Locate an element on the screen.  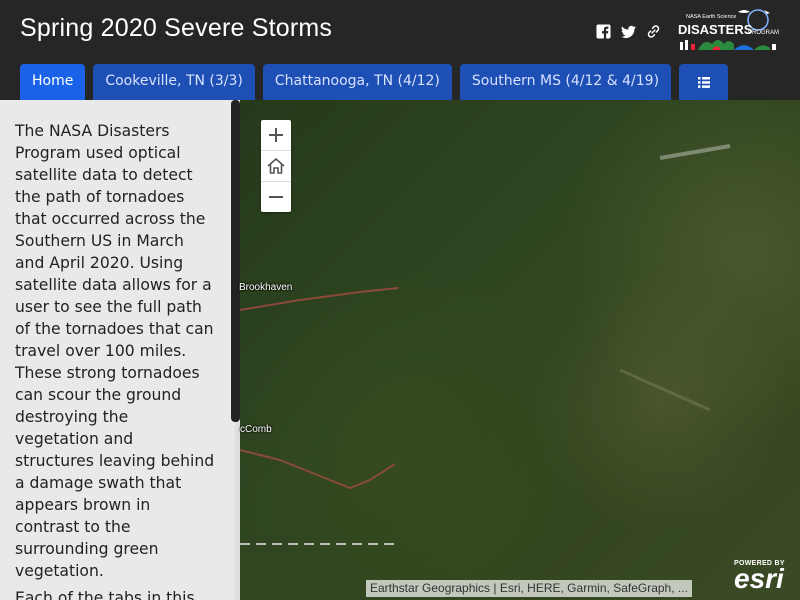
tab-southern-ms: Southern MS (4/12 & 4/19) is located at coordinates (565, 82).